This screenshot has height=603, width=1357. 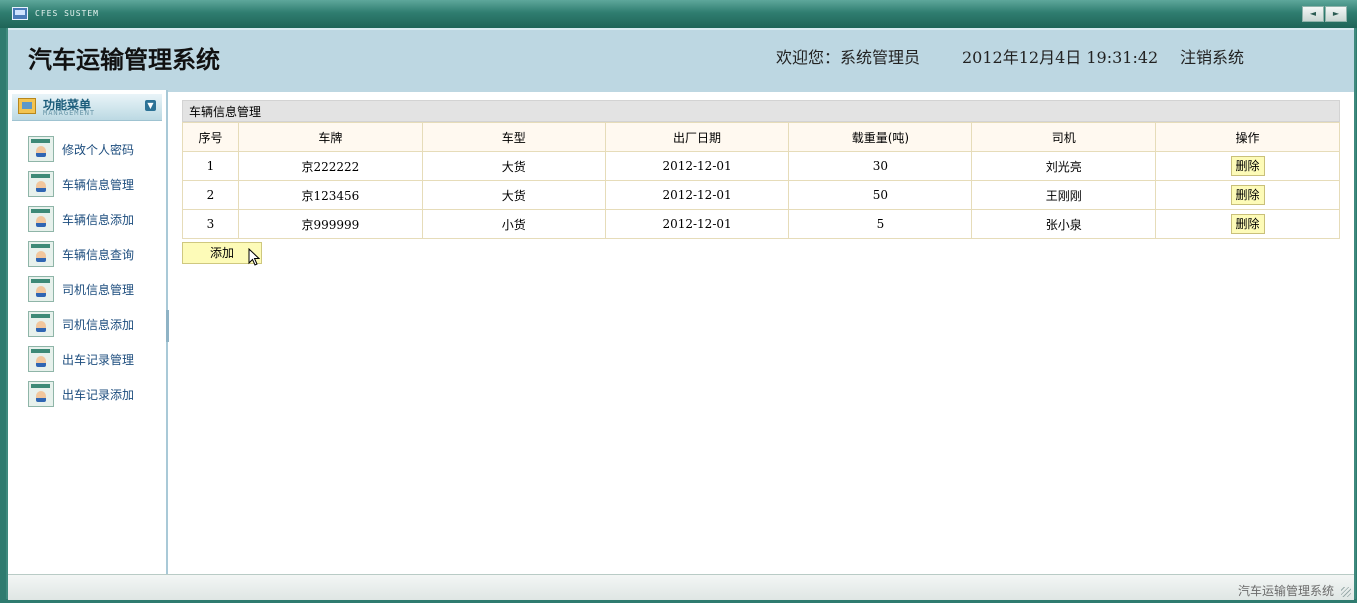 I want to click on welcome-text: 欢迎您：系统管理员, so click(x=848, y=57).